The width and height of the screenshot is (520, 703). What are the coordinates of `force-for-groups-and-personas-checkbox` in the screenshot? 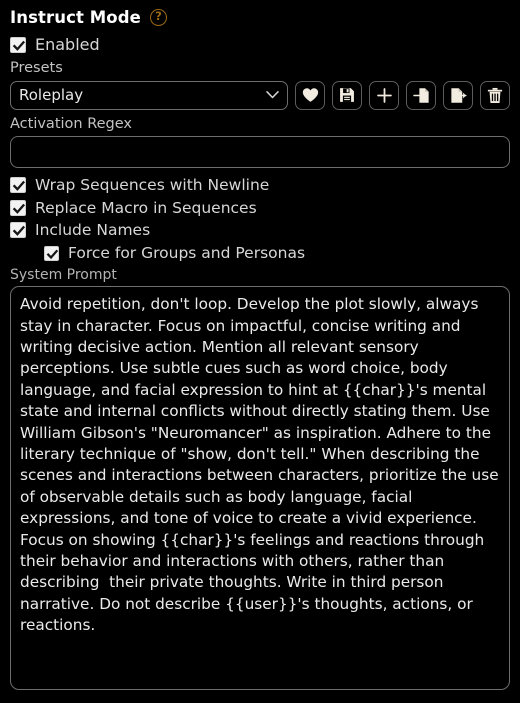 It's located at (51, 253).